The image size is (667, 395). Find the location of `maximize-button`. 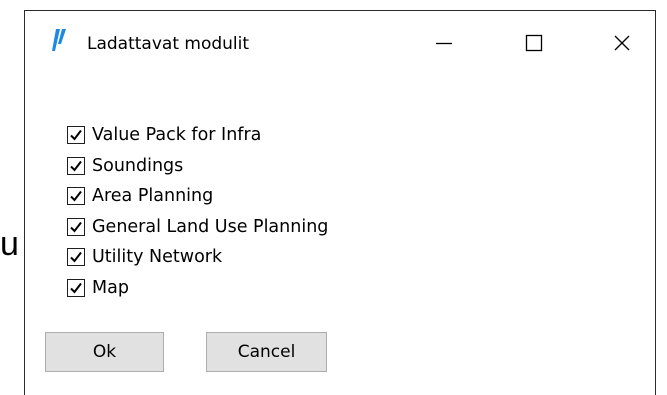

maximize-button is located at coordinates (534, 45).